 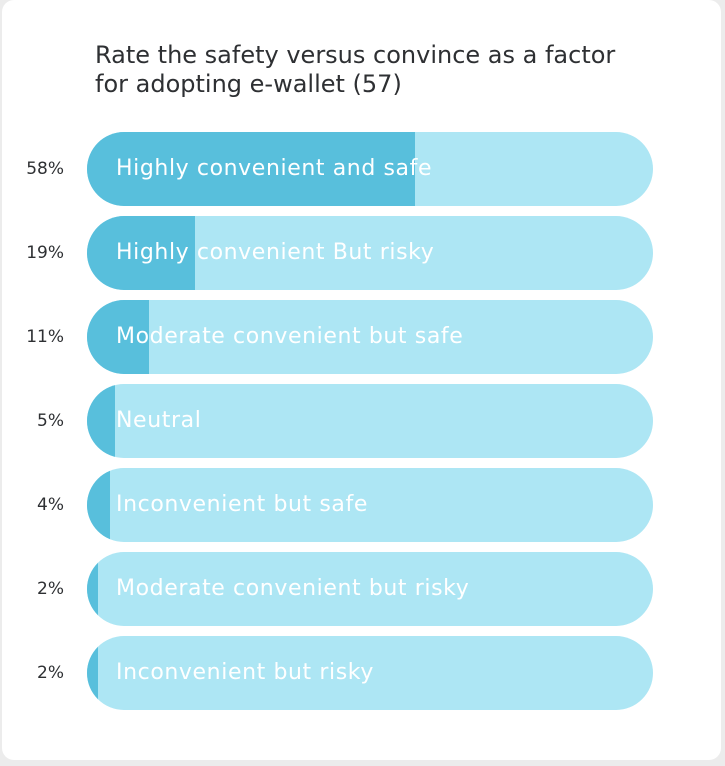 What do you see at coordinates (274, 168) in the screenshot?
I see `bar-category-label: Highly convenient and safe` at bounding box center [274, 168].